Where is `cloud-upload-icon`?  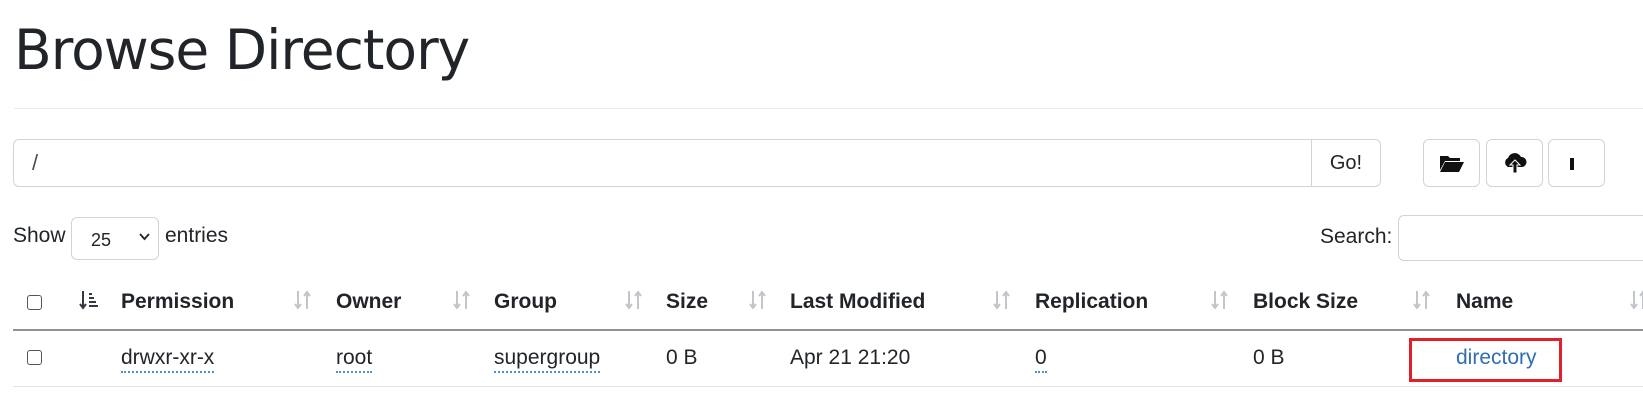
cloud-upload-icon is located at coordinates (1515, 163).